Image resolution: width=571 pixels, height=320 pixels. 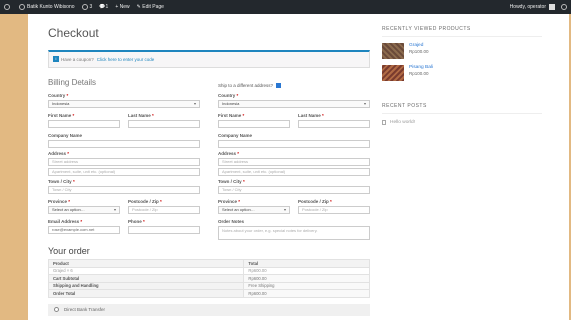 What do you see at coordinates (294, 84) in the screenshot?
I see `shipping-heading: Ship to a different address?` at bounding box center [294, 84].